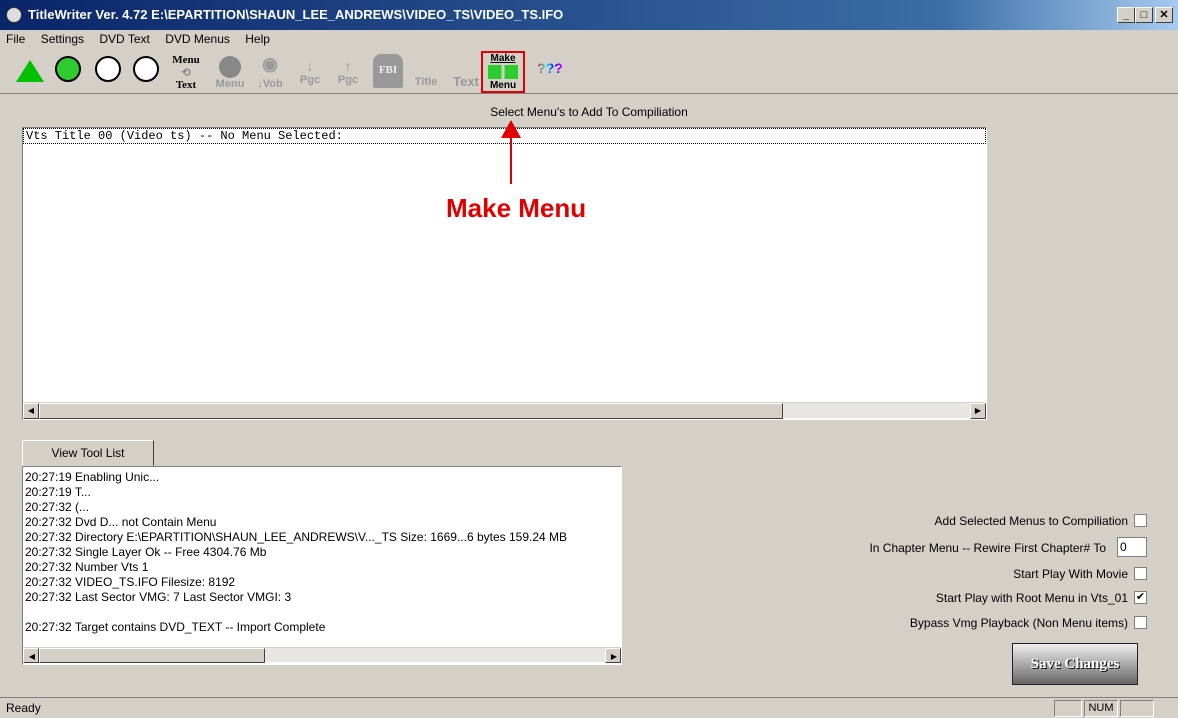 This screenshot has width=1178, height=718. I want to click on fbi-button: FBI, so click(388, 73).